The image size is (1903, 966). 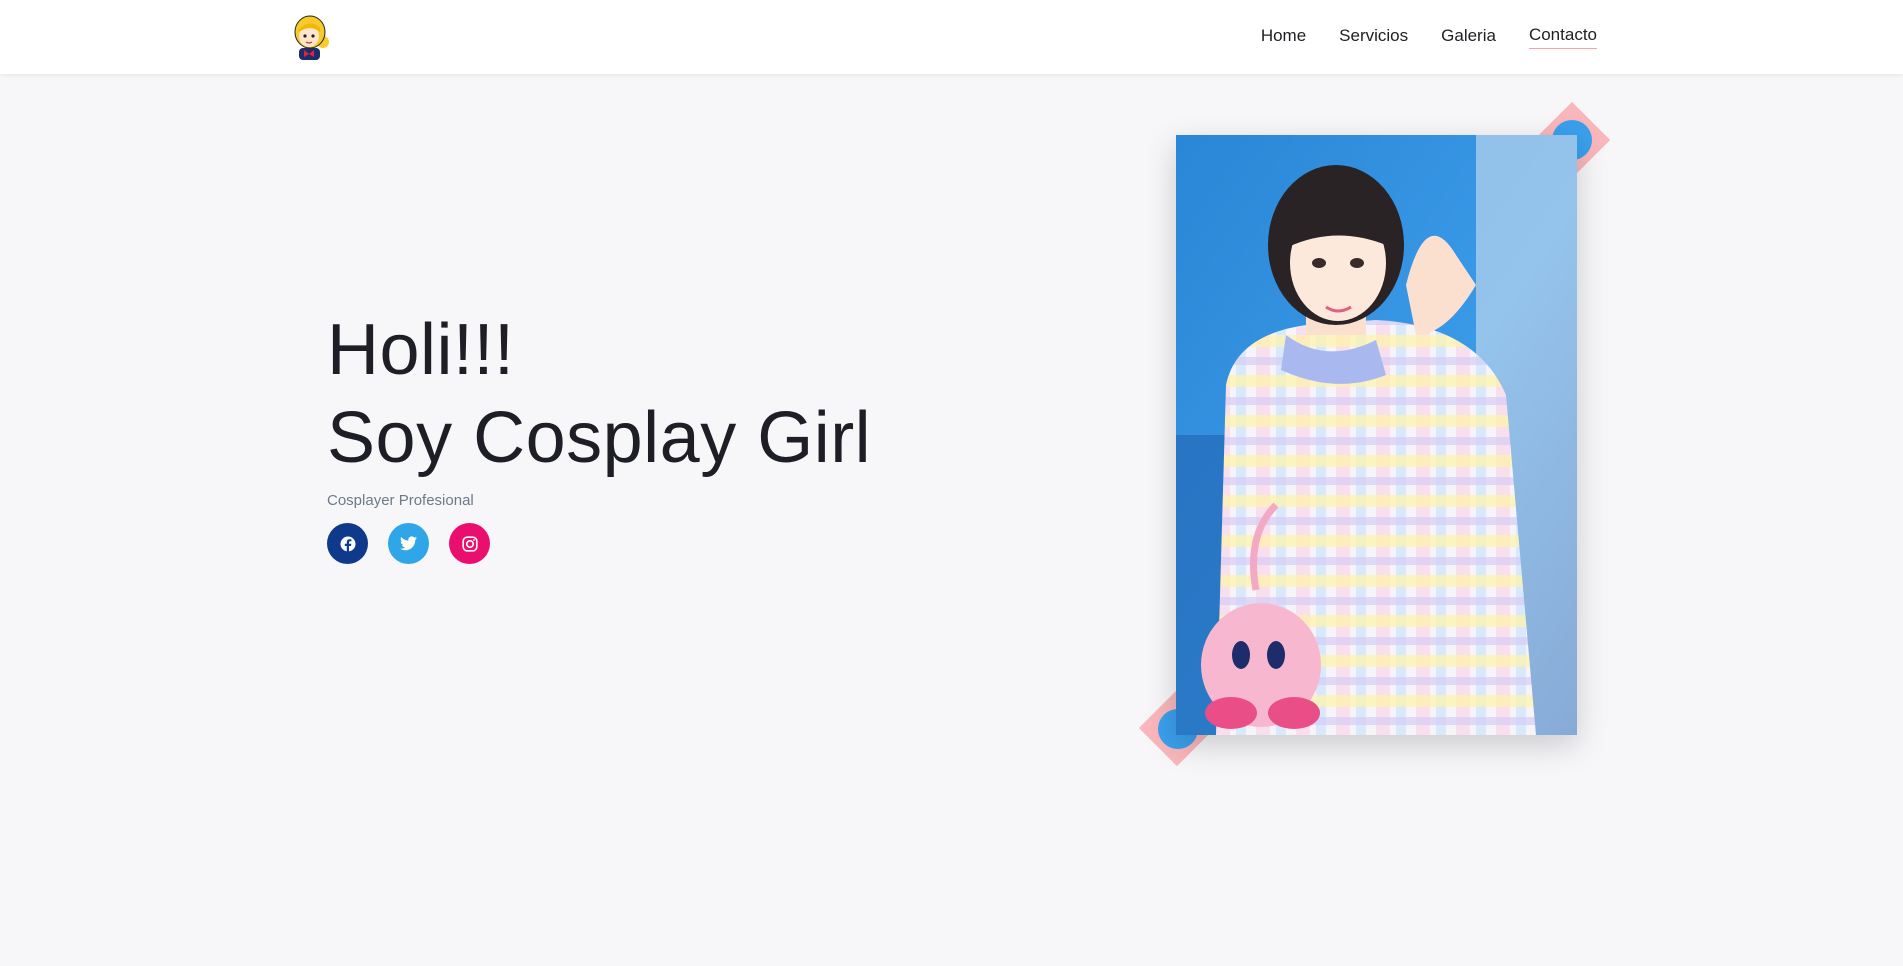 What do you see at coordinates (1429, 37) in the screenshot?
I see `nav-menu: Home Servicios Galeria Contacto` at bounding box center [1429, 37].